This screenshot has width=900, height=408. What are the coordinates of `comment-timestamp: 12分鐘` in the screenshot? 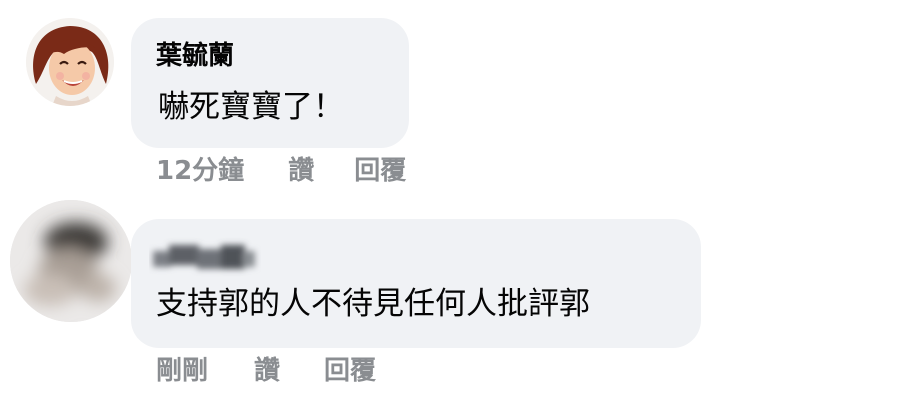 It's located at (200, 171).